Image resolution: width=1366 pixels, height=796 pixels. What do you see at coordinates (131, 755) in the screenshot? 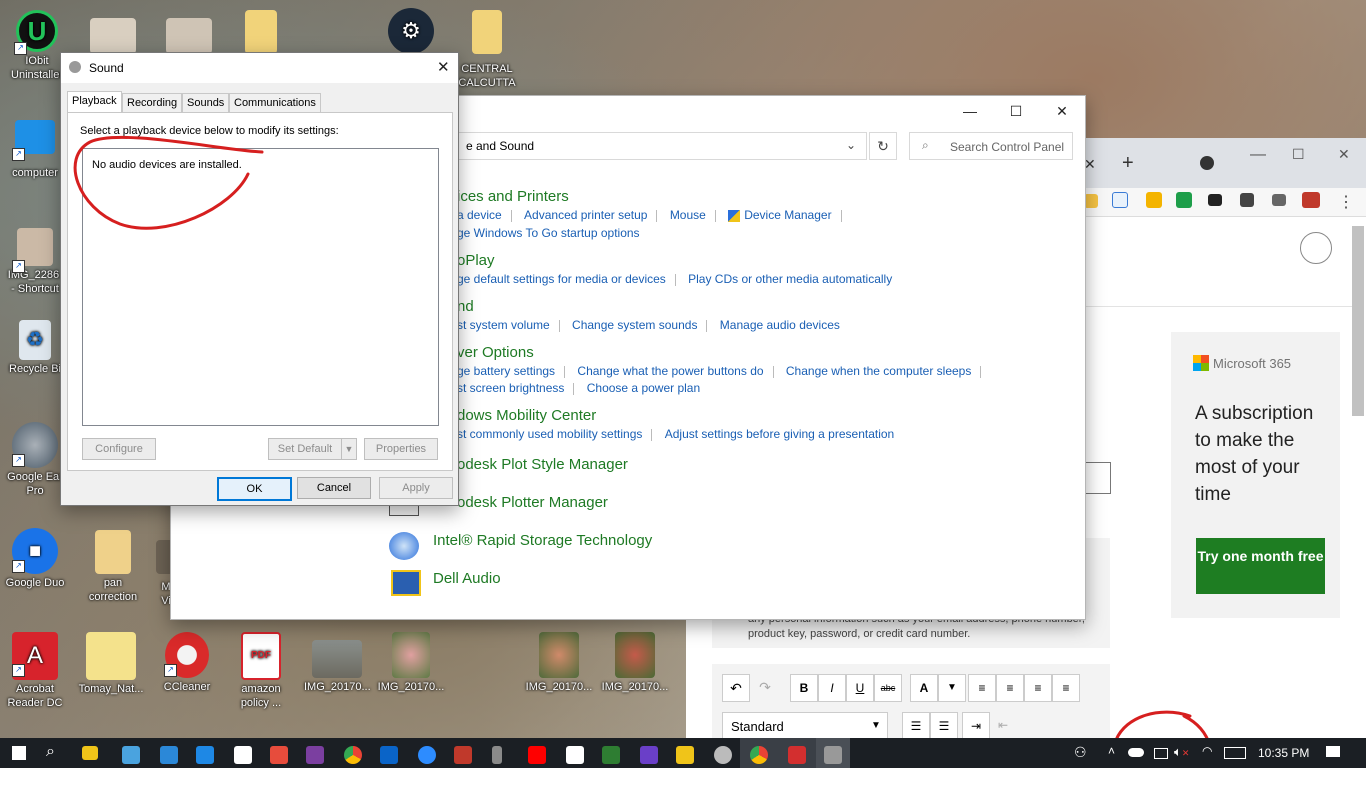
I see `desktop-app-icon` at bounding box center [131, 755].